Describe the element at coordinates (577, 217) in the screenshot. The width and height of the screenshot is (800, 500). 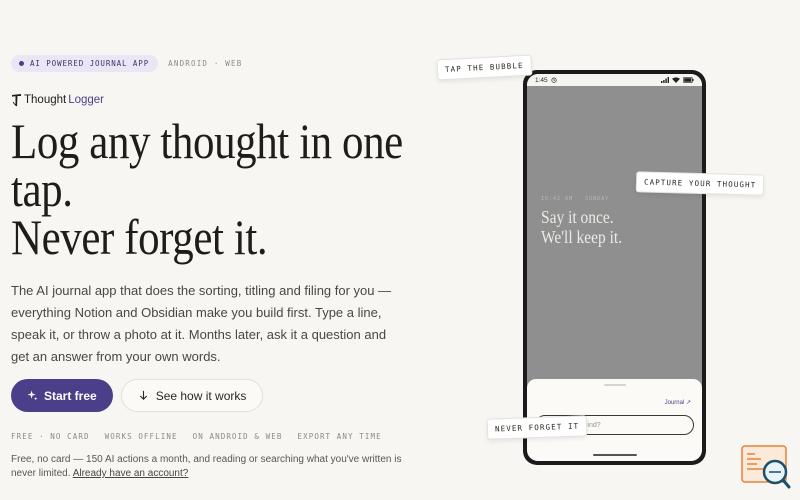
I see `entry-line-1: Say it once.` at that location.